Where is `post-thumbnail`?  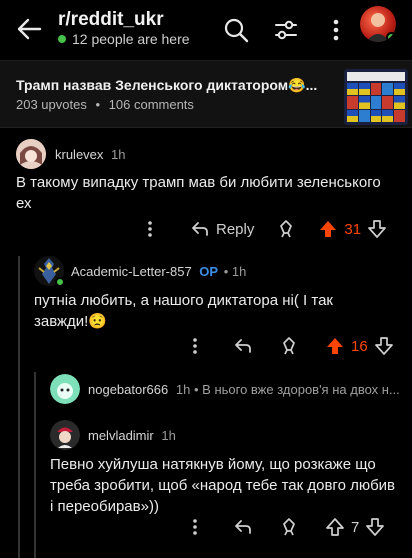 post-thumbnail is located at coordinates (376, 97).